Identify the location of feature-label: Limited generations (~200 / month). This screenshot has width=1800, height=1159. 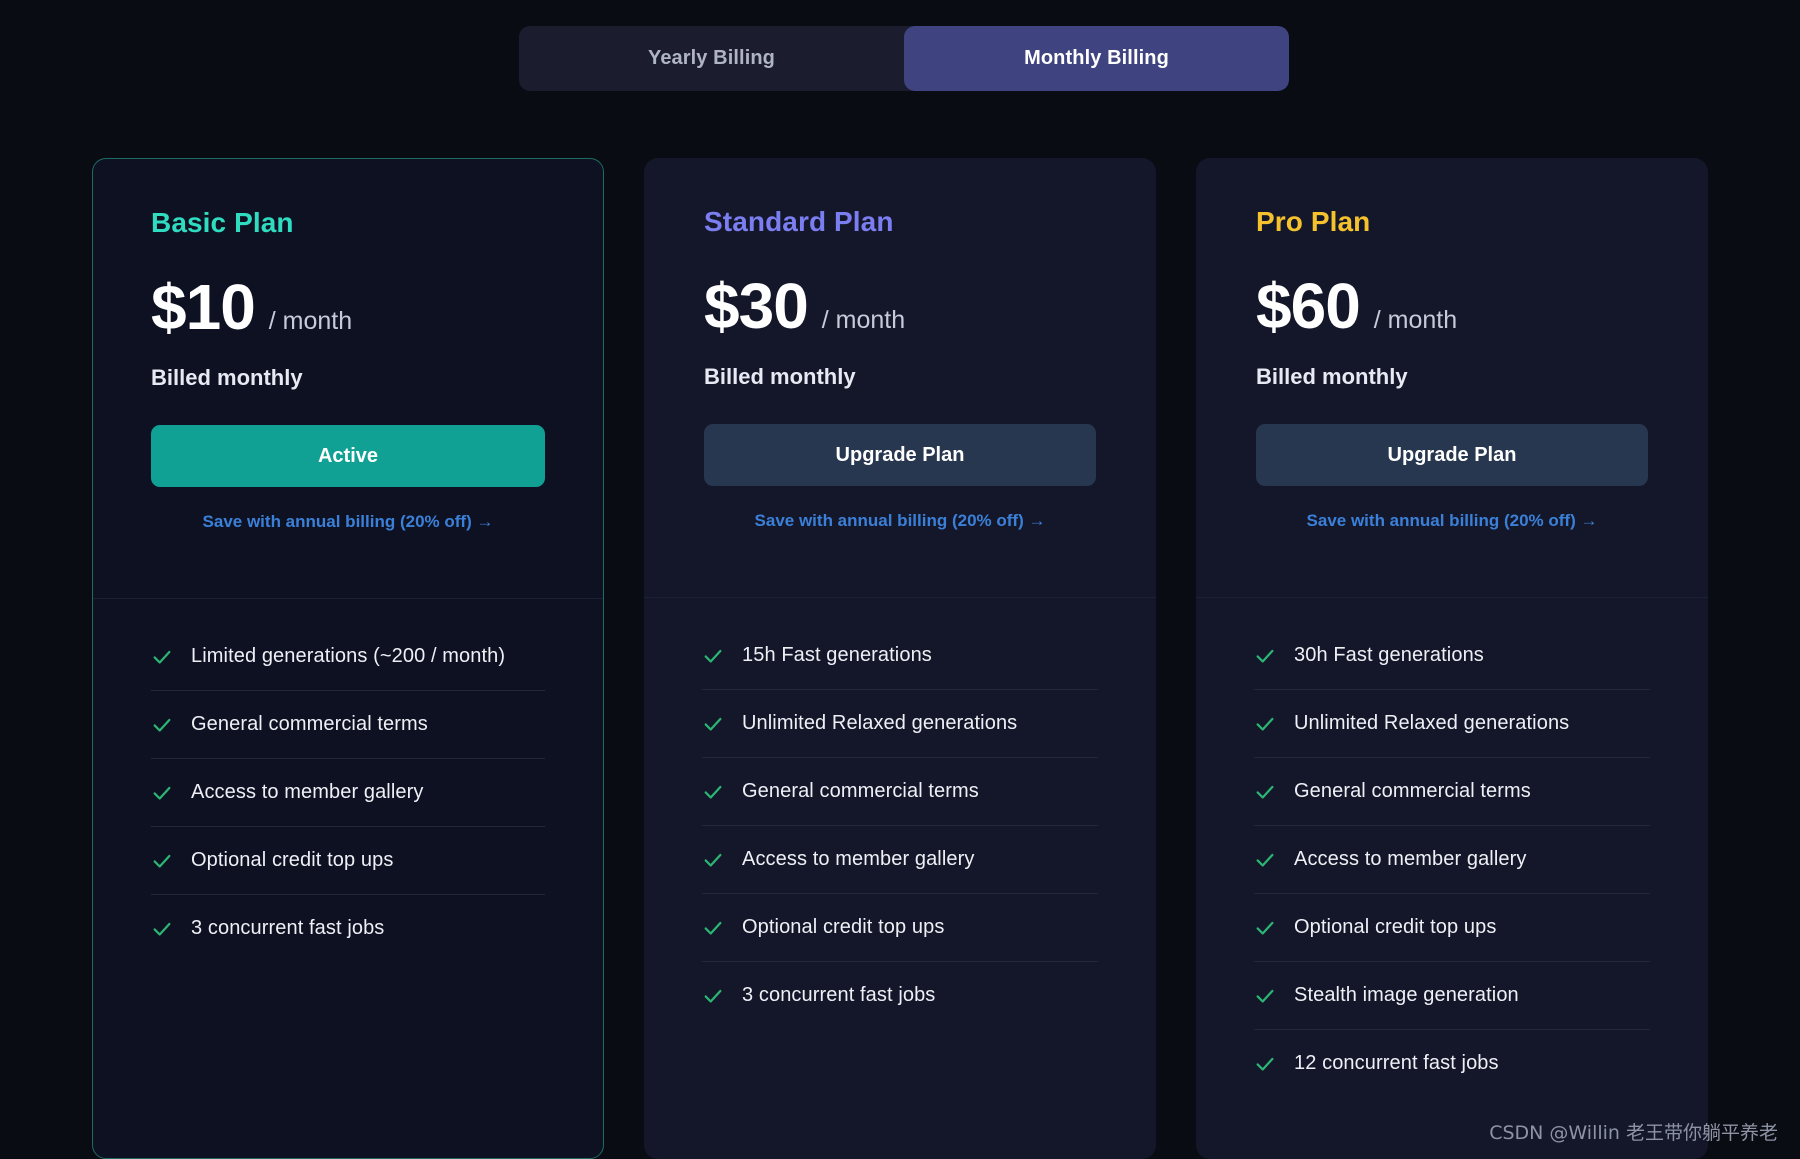
(348, 656).